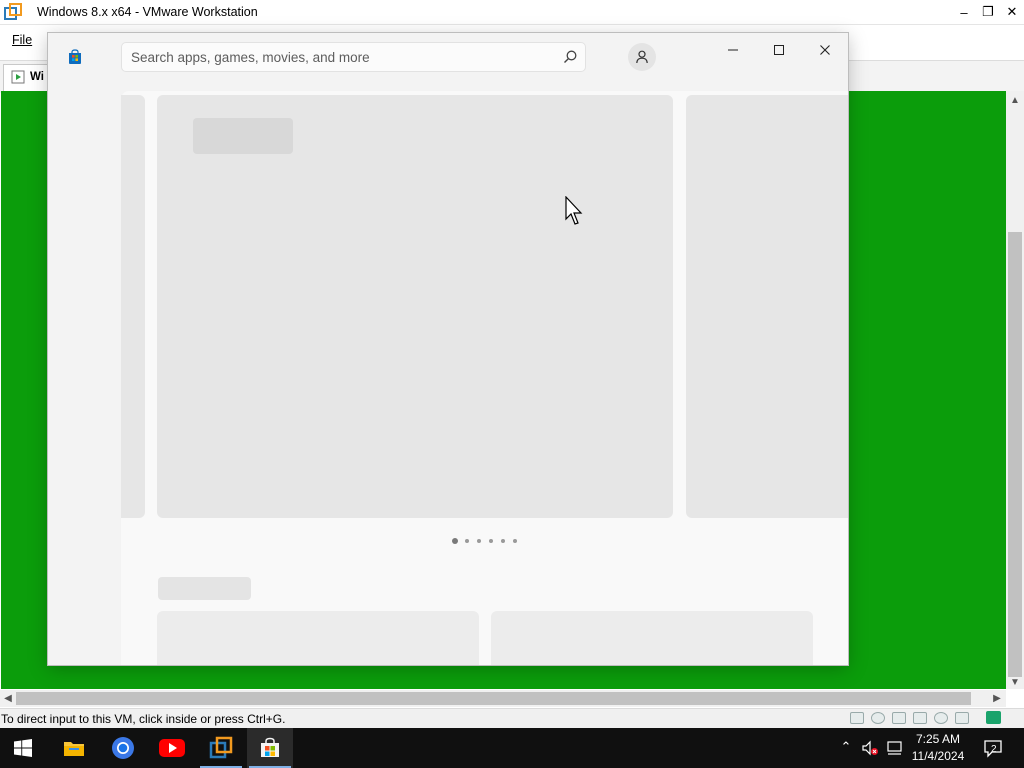 This screenshot has width=1024, height=768. What do you see at coordinates (920, 718) in the screenshot?
I see `network-adapter-icon` at bounding box center [920, 718].